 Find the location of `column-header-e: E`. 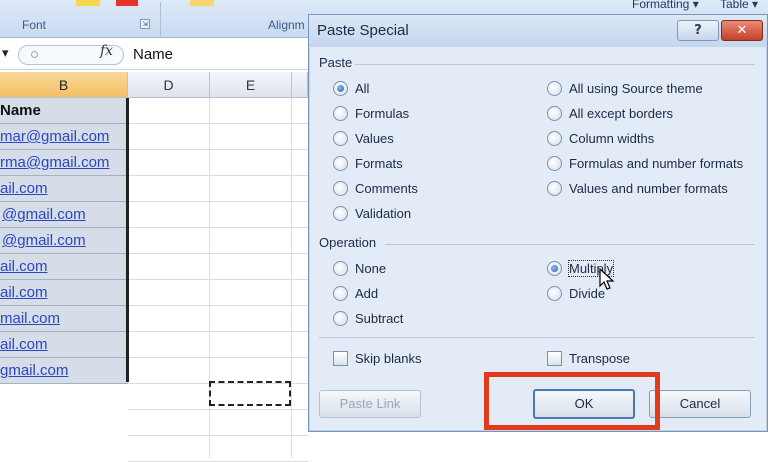

column-header-e: E is located at coordinates (251, 85).